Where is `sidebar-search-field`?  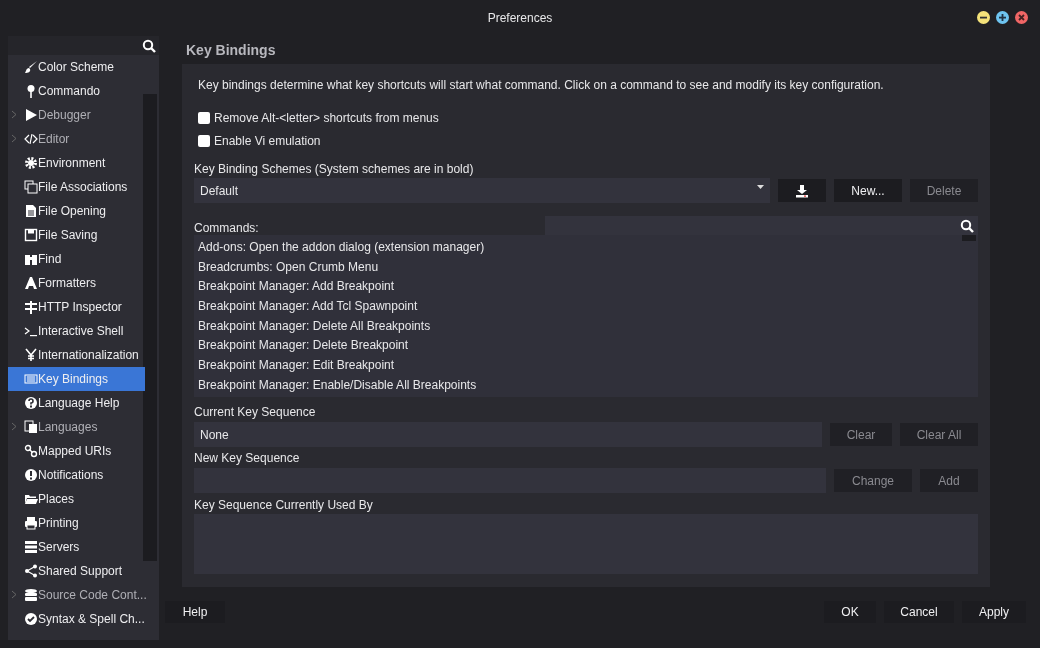 sidebar-search-field is located at coordinates (83, 45).